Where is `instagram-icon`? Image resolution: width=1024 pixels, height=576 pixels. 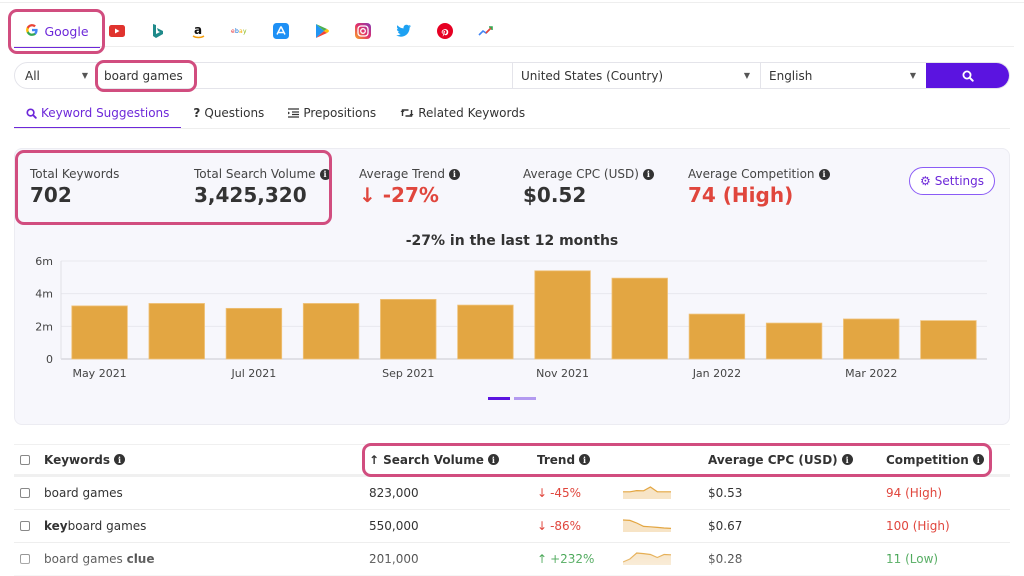
instagram-icon is located at coordinates (363, 31).